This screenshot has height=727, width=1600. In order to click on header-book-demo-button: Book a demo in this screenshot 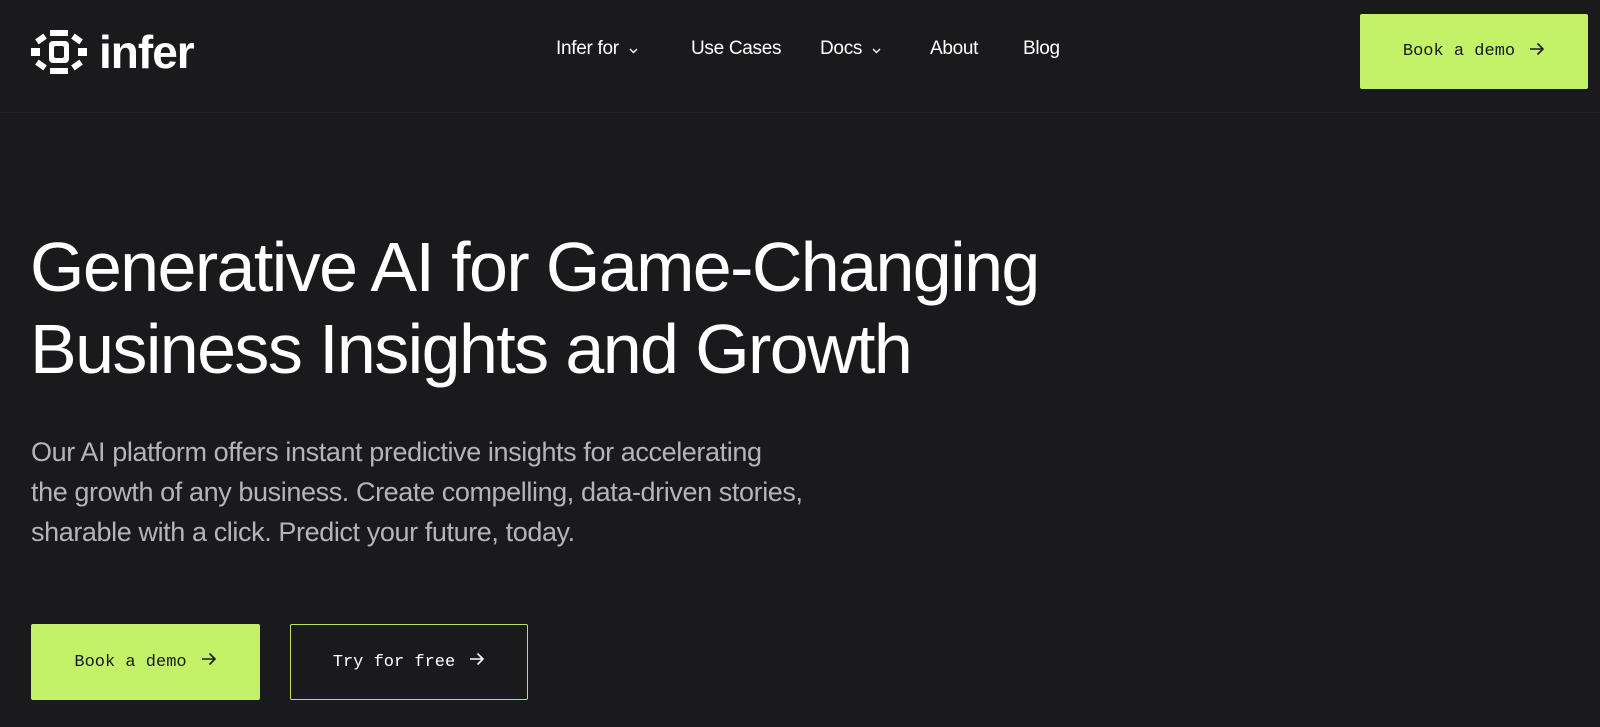, I will do `click(1474, 51)`.